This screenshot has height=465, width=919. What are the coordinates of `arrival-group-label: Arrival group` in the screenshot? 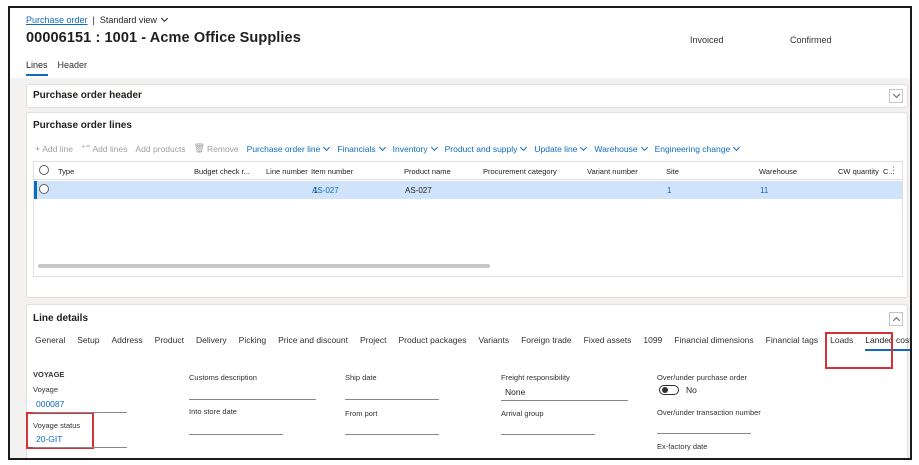 It's located at (522, 413).